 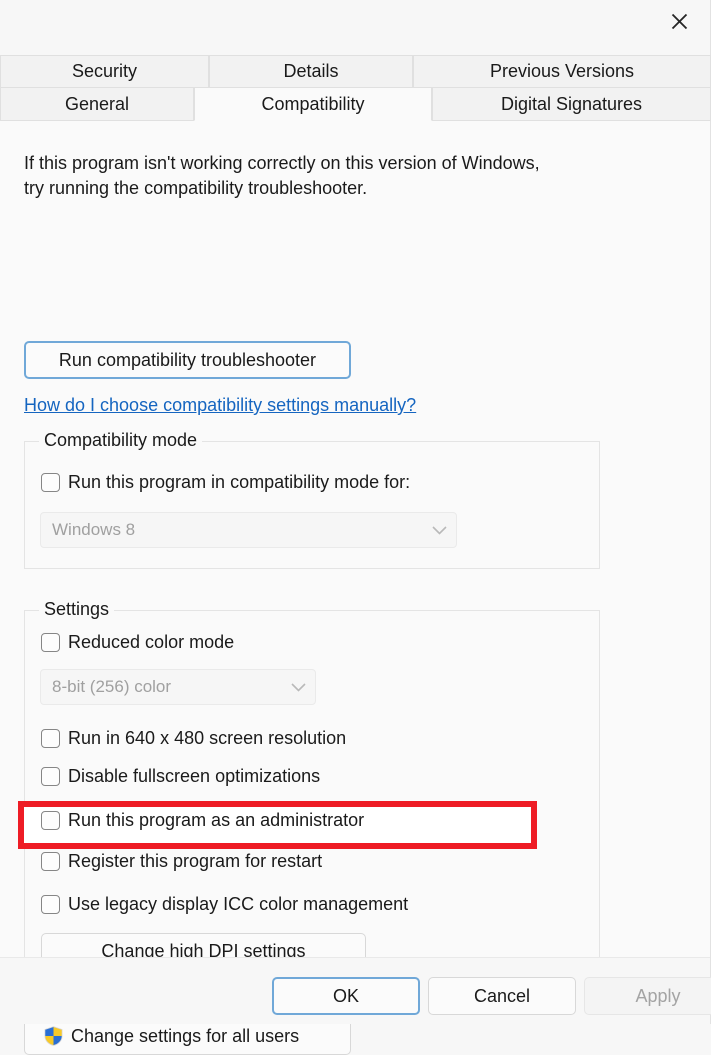 I want to click on checkbox-run-as-administrator: Run this program as an administrator, so click(x=202, y=820).